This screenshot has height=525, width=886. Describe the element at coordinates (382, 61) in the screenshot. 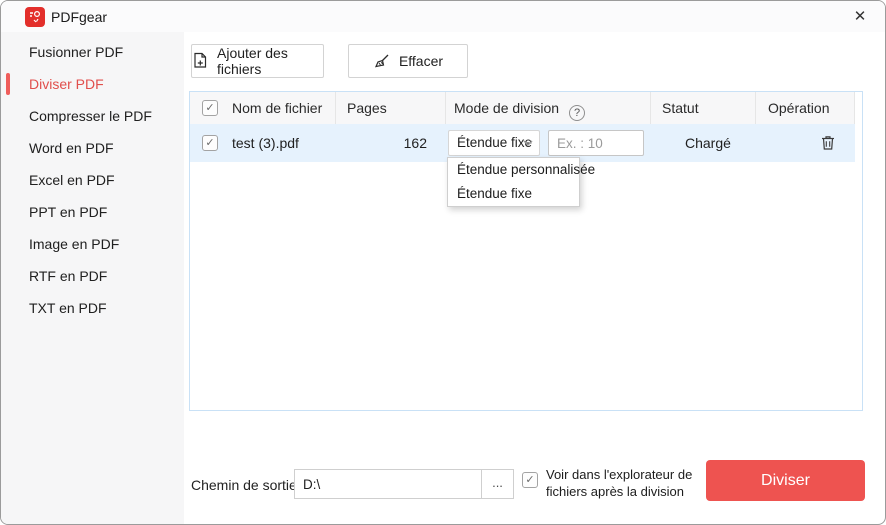

I see `broom-icon` at that location.